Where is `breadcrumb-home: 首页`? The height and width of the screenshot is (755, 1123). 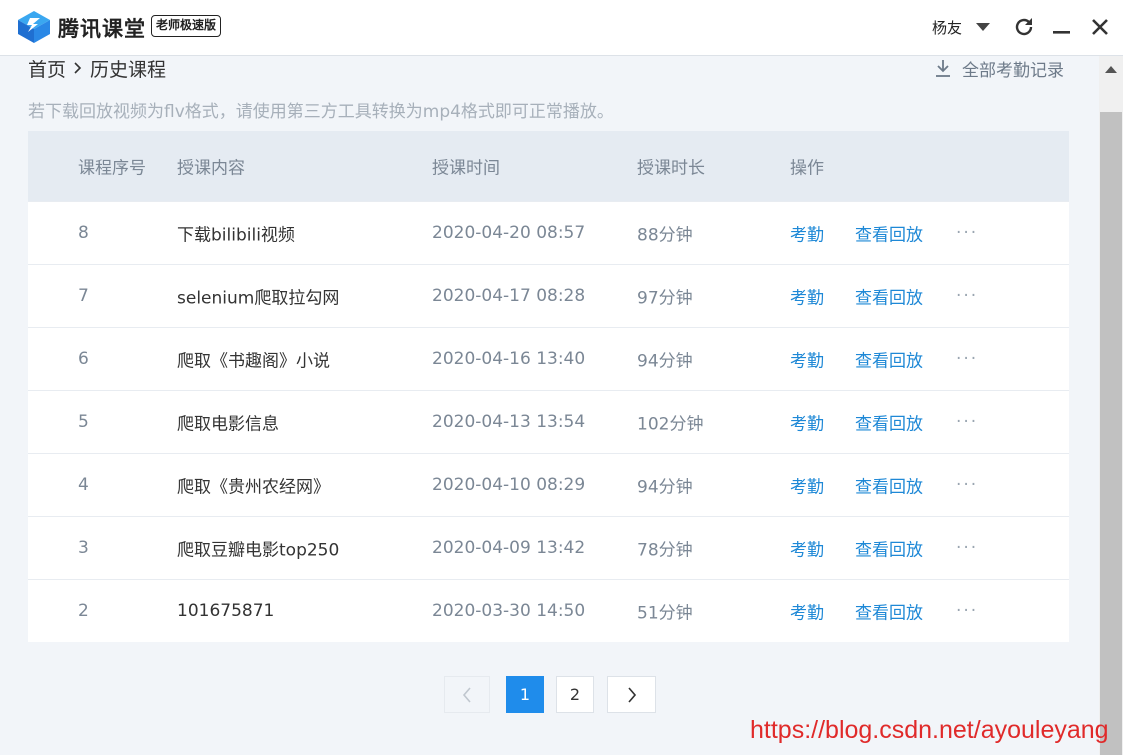
breadcrumb-home: 首页 is located at coordinates (47, 68).